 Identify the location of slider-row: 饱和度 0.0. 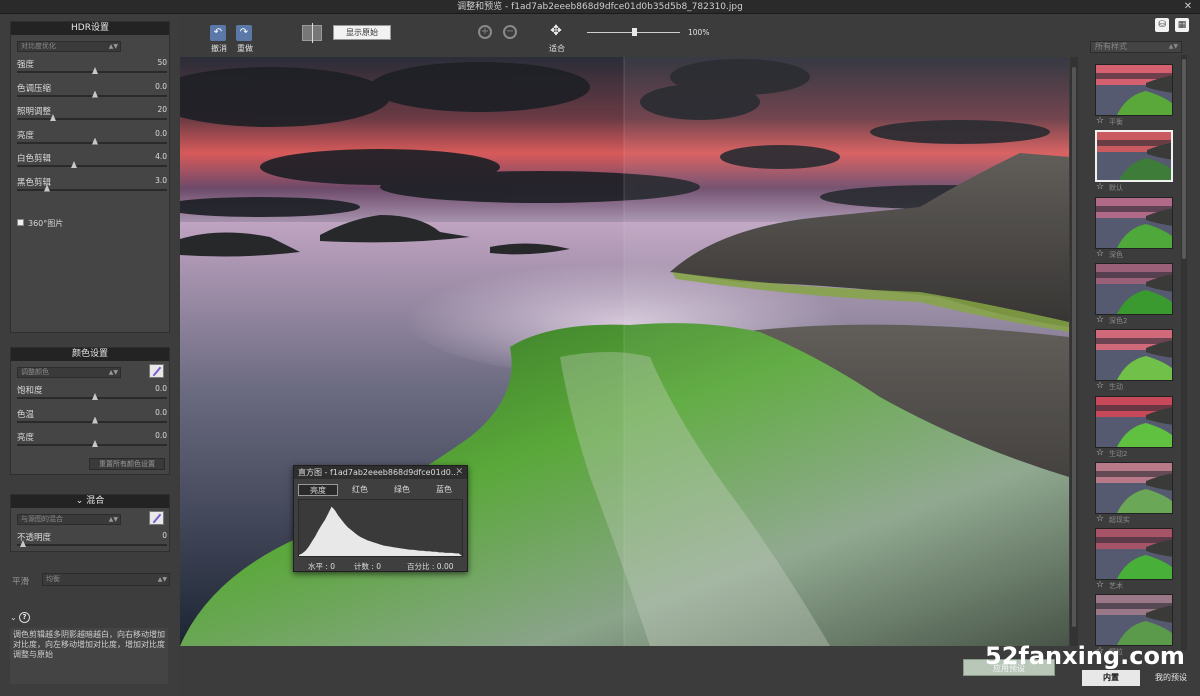
(92, 394).